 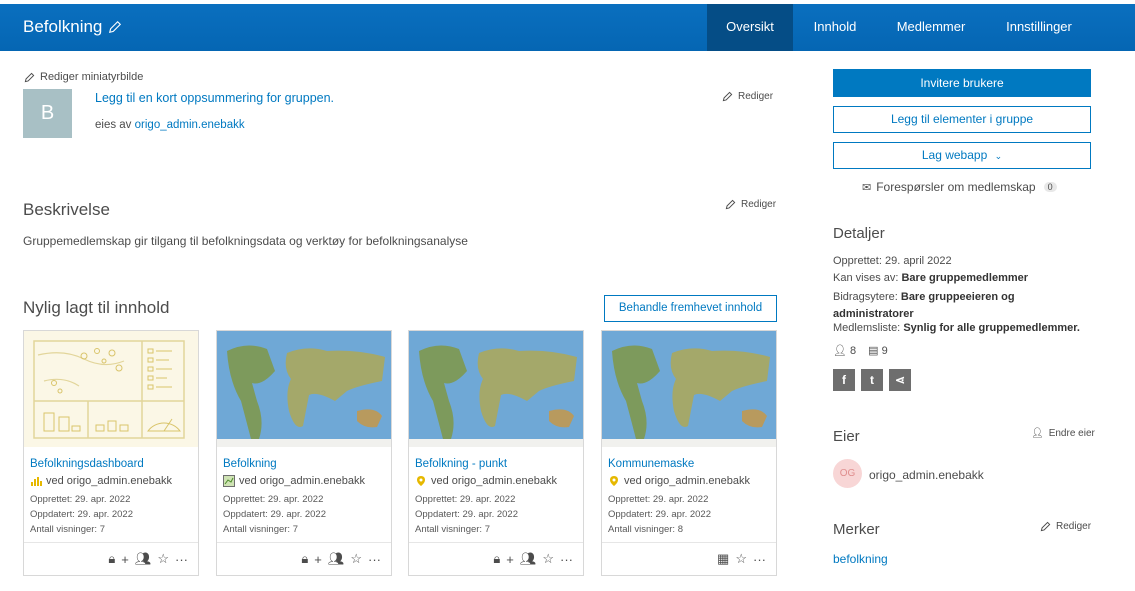 I want to click on viewable-prefix: Kan vises av:, so click(x=866, y=278).